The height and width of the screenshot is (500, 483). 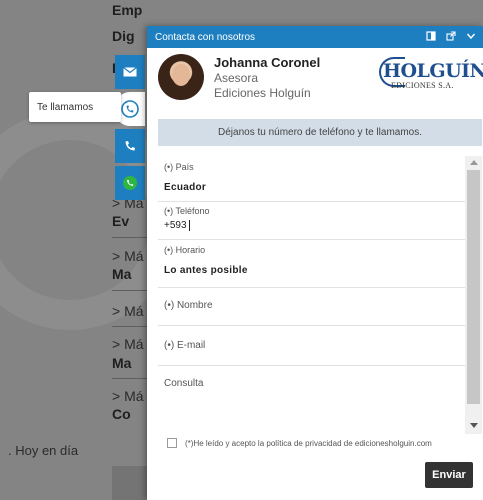 I want to click on form-scrollbar, so click(x=473, y=295).